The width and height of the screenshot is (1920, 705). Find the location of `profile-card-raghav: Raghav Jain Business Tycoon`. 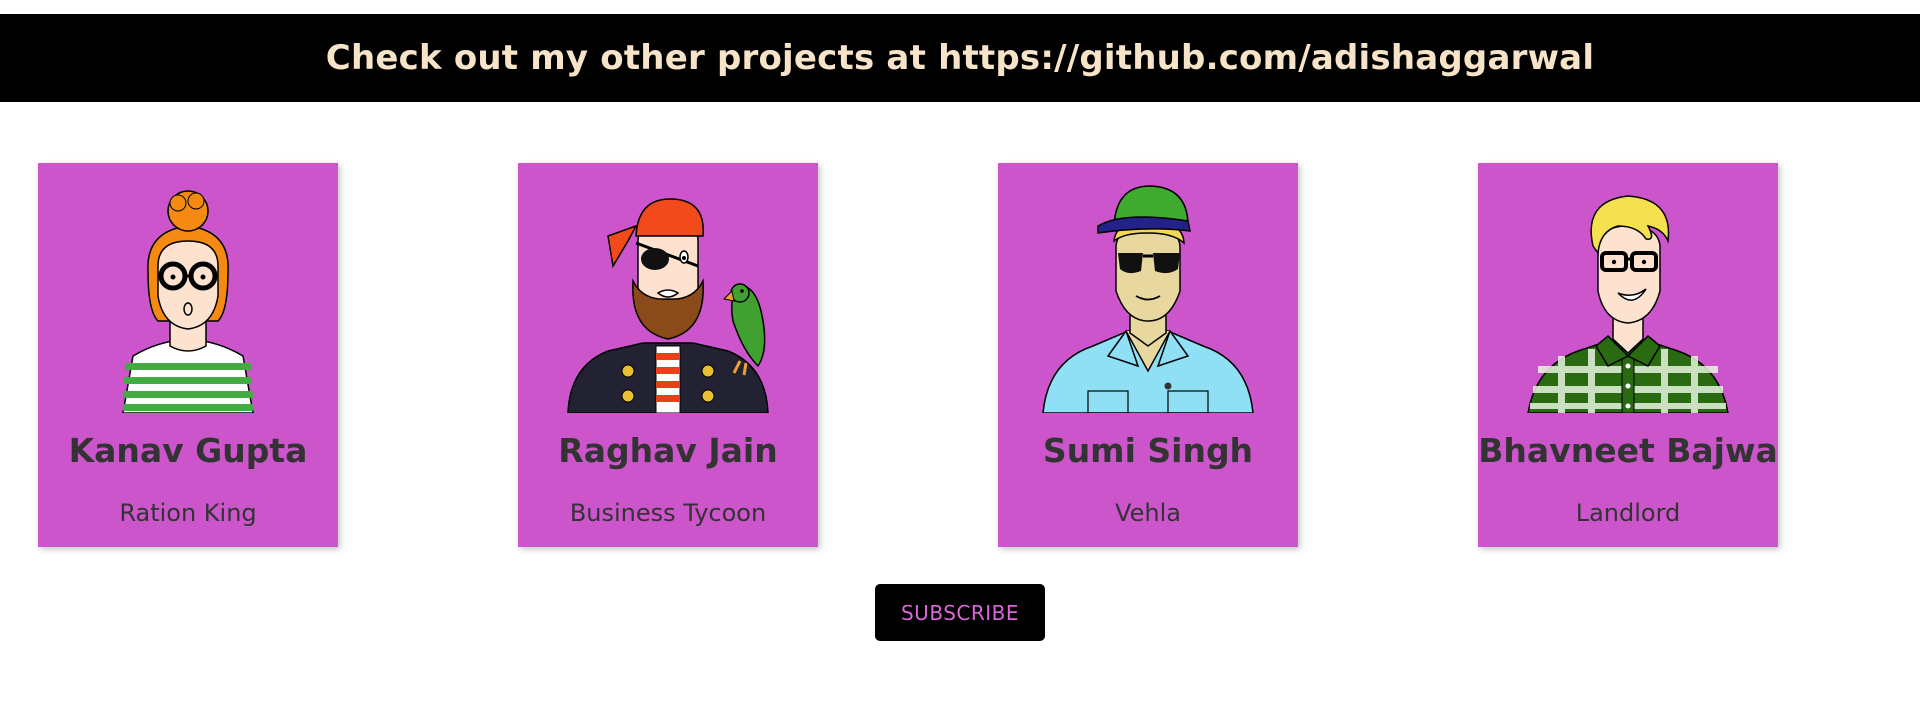

profile-card-raghav: Raghav Jain Business Tycoon is located at coordinates (668, 355).